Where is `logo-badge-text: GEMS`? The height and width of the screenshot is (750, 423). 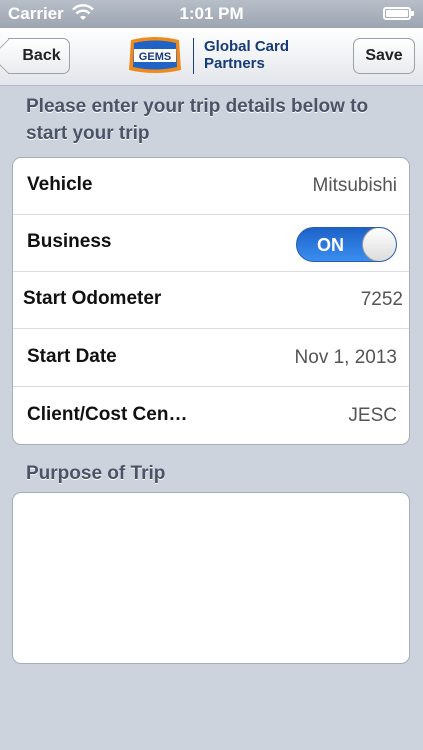
logo-badge-text: GEMS is located at coordinates (155, 57).